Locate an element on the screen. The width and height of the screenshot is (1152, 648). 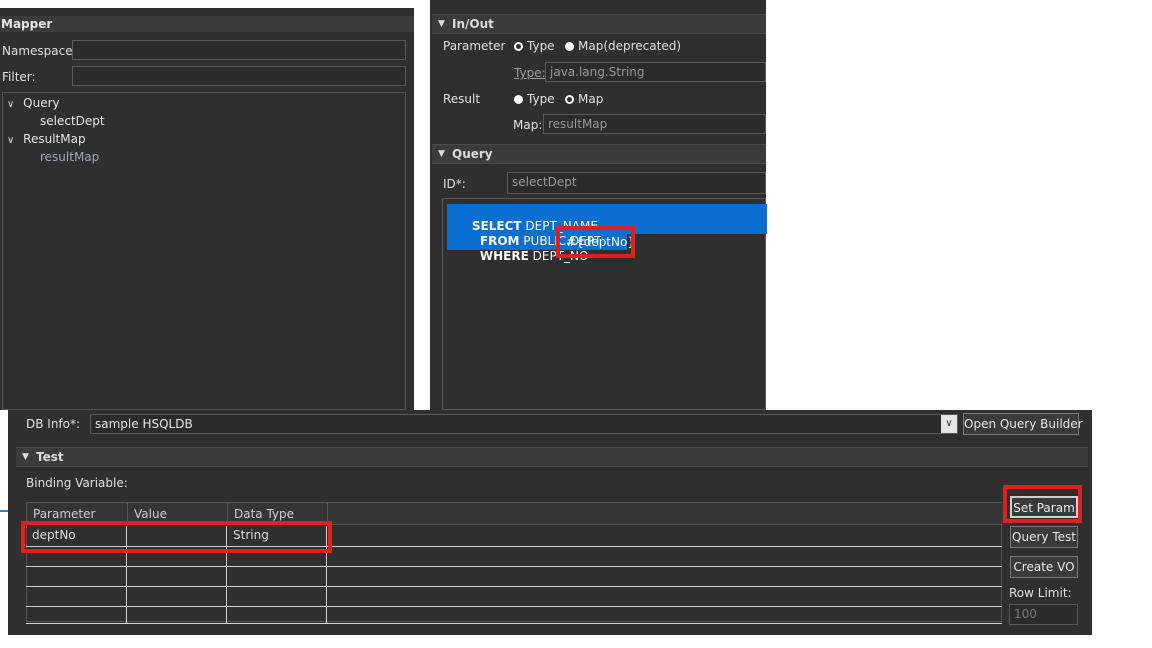
query-test-button: Query Test is located at coordinates (1044, 537).